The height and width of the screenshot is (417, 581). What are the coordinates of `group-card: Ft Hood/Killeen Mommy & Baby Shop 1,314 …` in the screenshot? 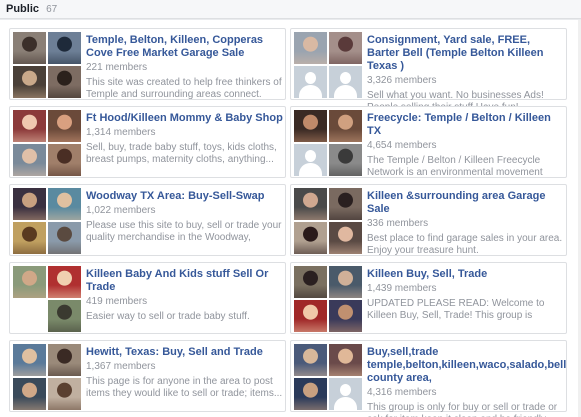 It's located at (147, 142).